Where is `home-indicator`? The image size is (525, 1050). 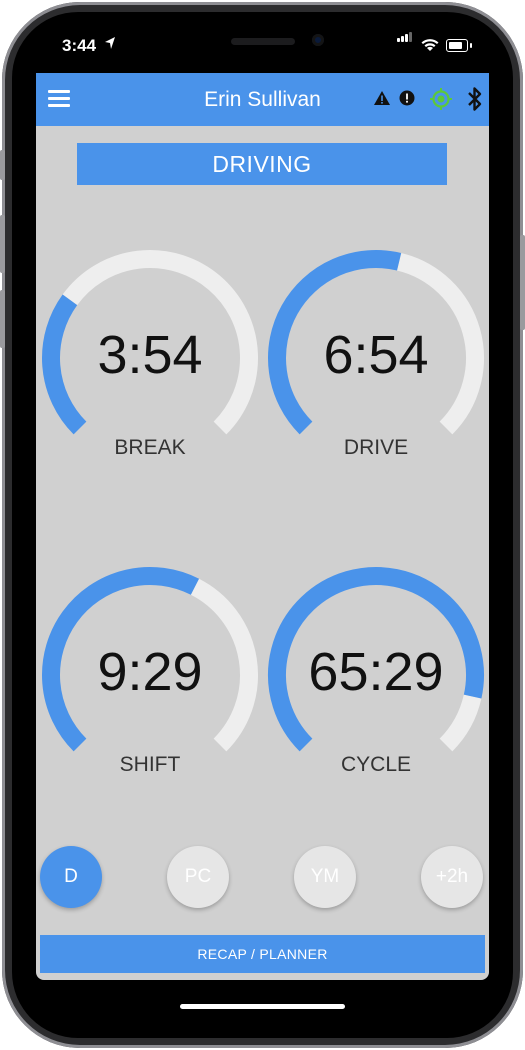 home-indicator is located at coordinates (262, 1006).